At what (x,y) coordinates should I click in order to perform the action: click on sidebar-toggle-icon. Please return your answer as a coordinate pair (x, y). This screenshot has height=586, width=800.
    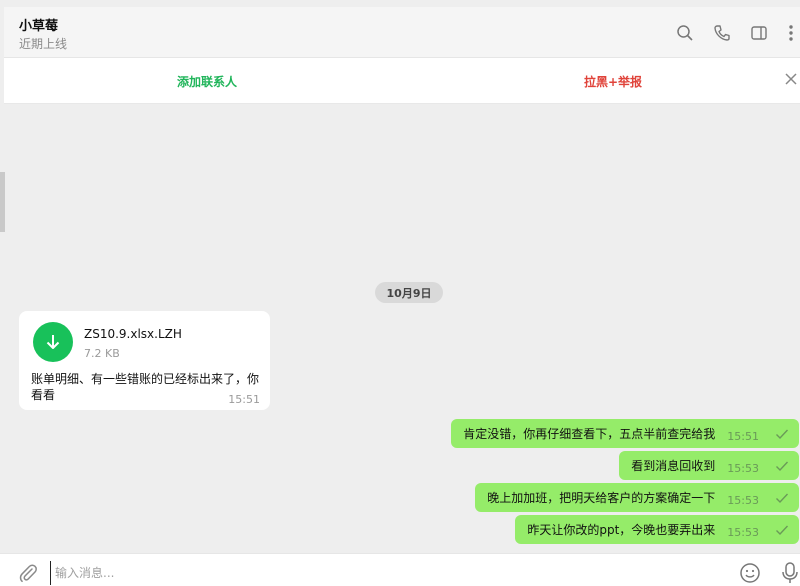
    Looking at the image, I should click on (759, 33).